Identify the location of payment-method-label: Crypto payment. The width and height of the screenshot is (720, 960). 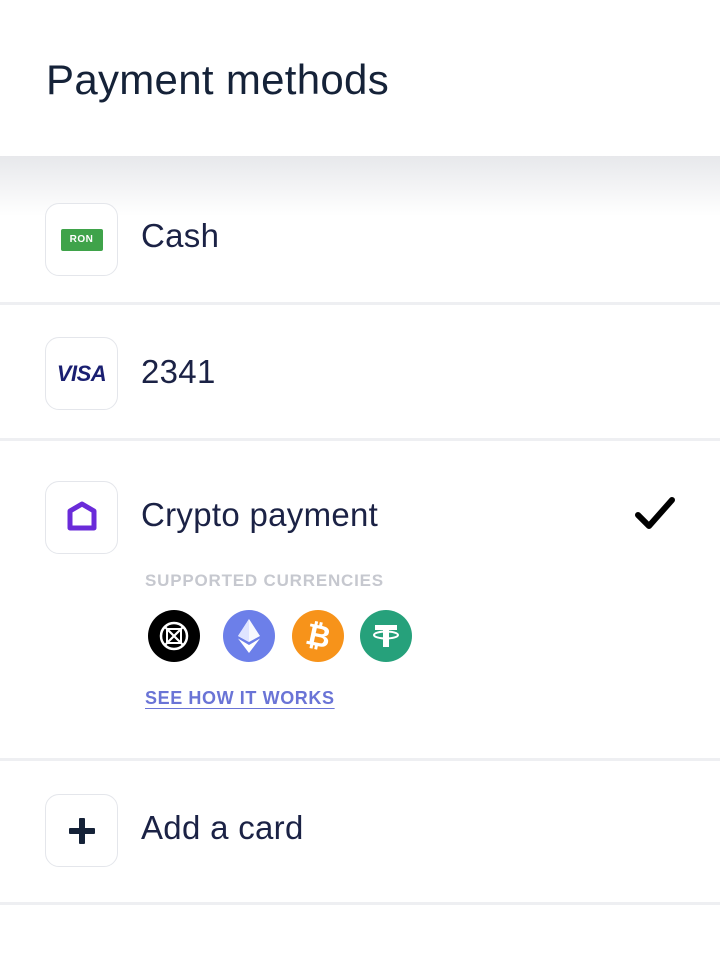
(260, 514).